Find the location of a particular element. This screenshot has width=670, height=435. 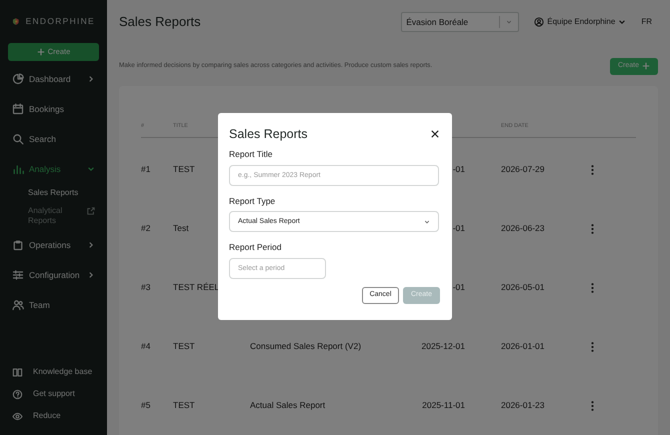

search-icon is located at coordinates (18, 139).